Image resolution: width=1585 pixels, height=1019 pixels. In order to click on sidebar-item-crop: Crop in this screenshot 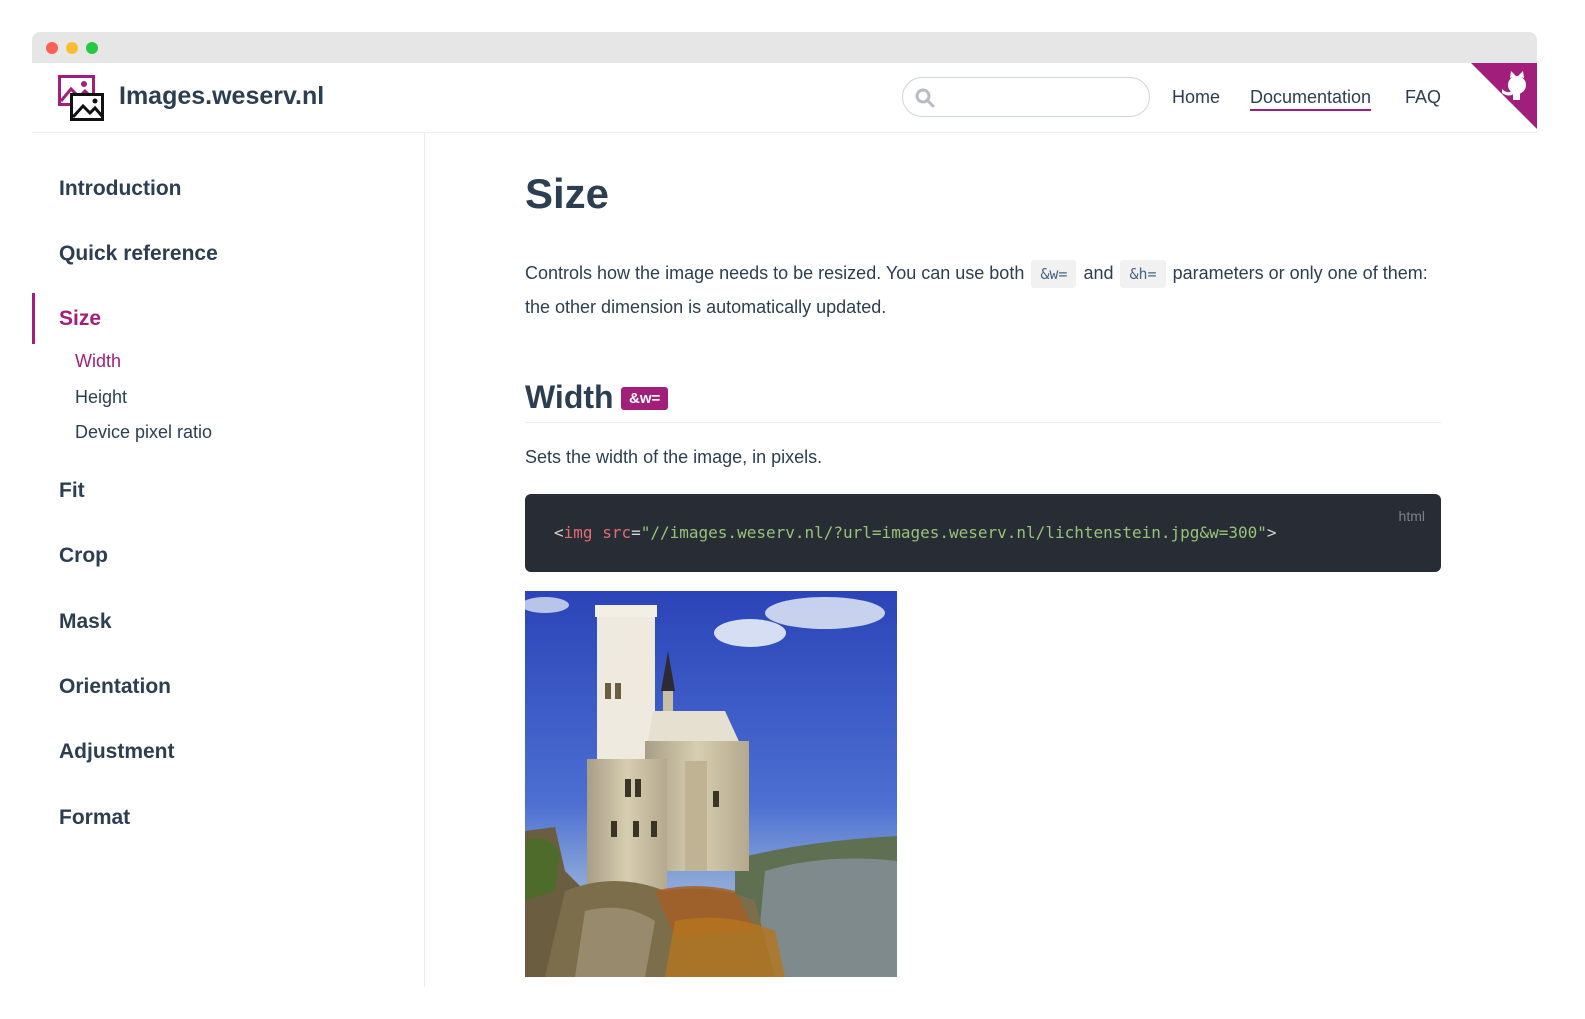, I will do `click(83, 556)`.